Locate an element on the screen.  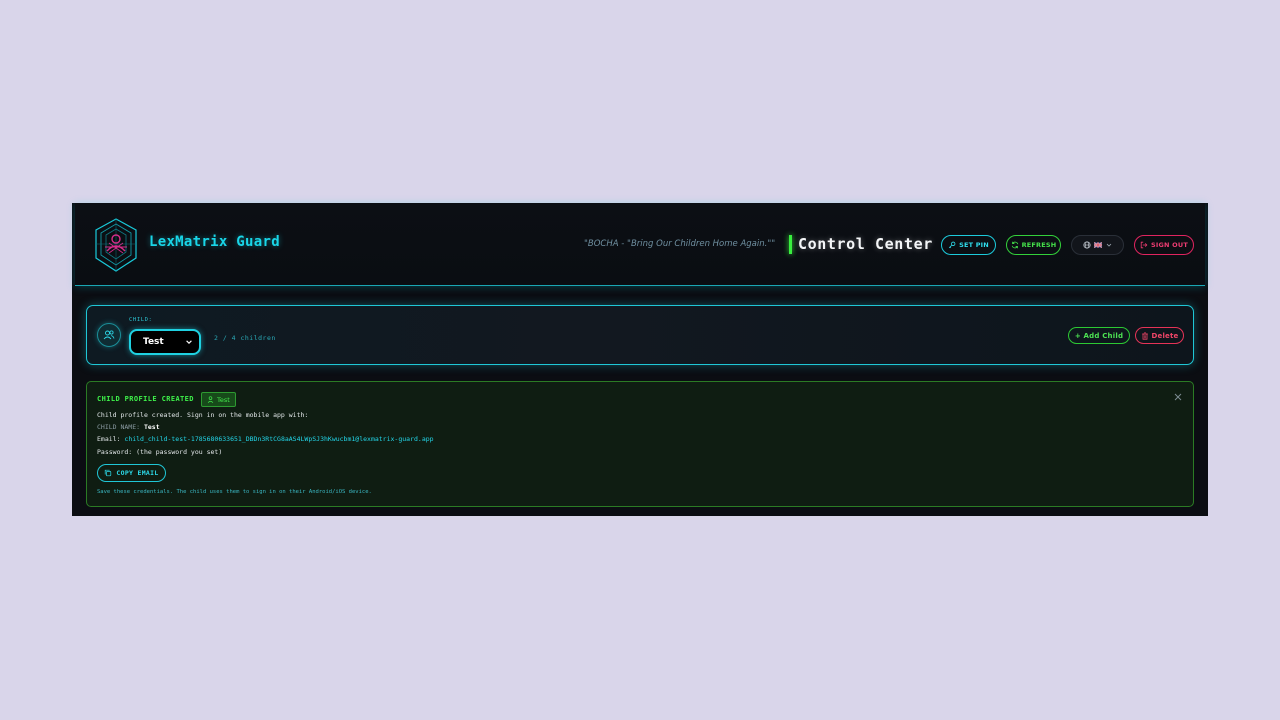
copy-email-button: COPY EMAIL is located at coordinates (131, 473).